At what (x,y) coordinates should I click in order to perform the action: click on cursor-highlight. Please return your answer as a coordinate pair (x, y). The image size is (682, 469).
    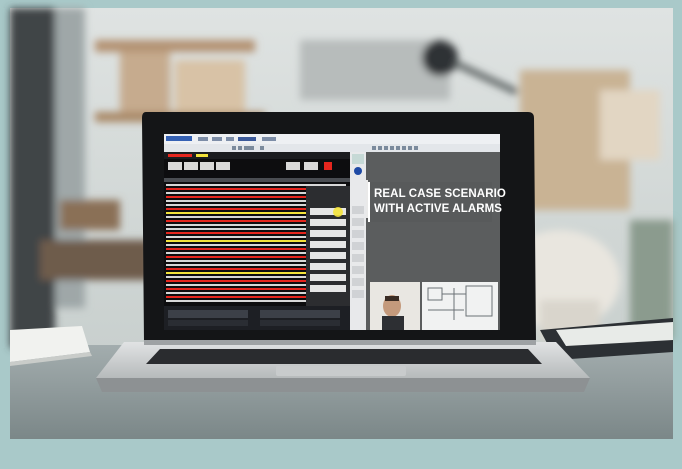
    Looking at the image, I should click on (338, 212).